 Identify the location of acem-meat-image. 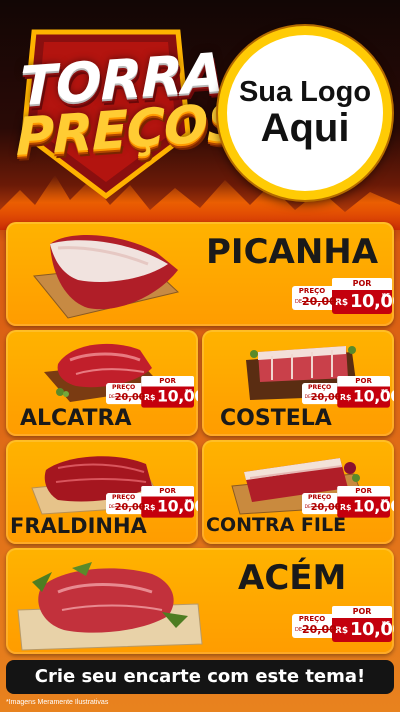
(110, 606).